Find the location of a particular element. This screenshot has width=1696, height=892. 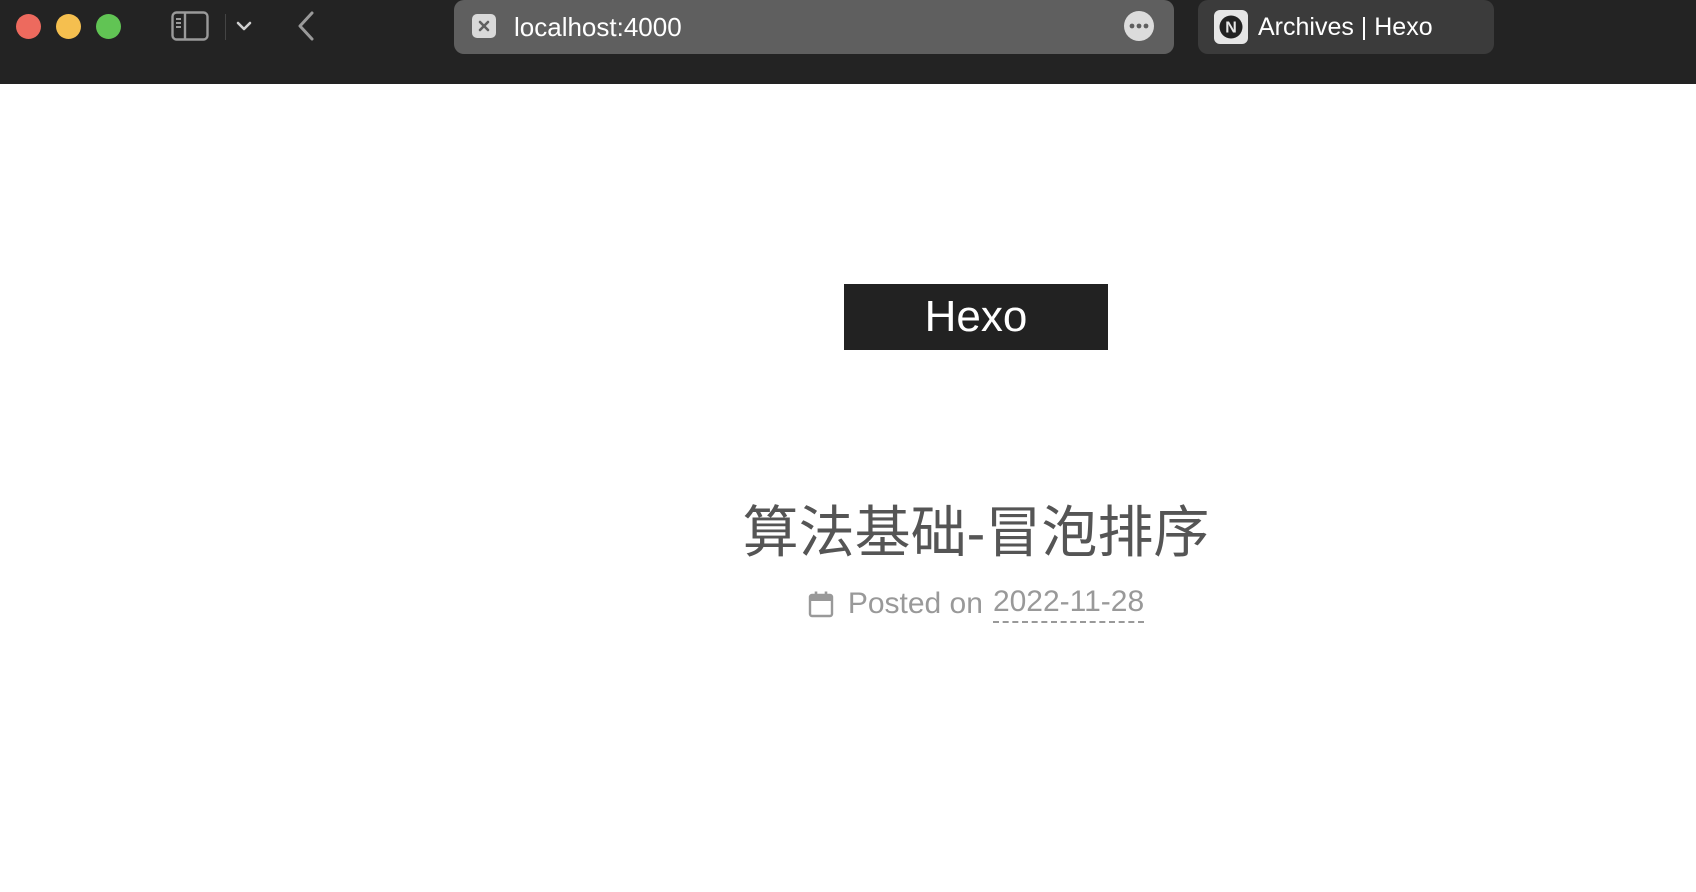

post-meta: Posted on 2022-11-28 is located at coordinates (976, 604).